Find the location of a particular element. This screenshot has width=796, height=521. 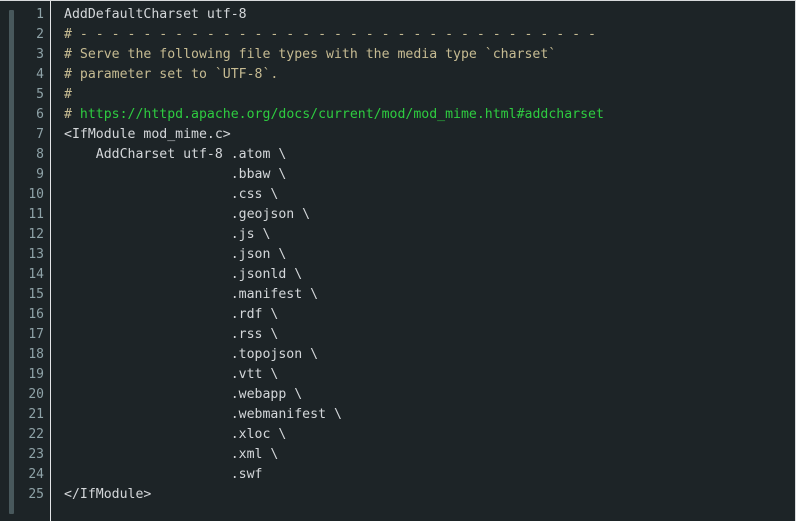

gutter-separator is located at coordinates (50, 261).